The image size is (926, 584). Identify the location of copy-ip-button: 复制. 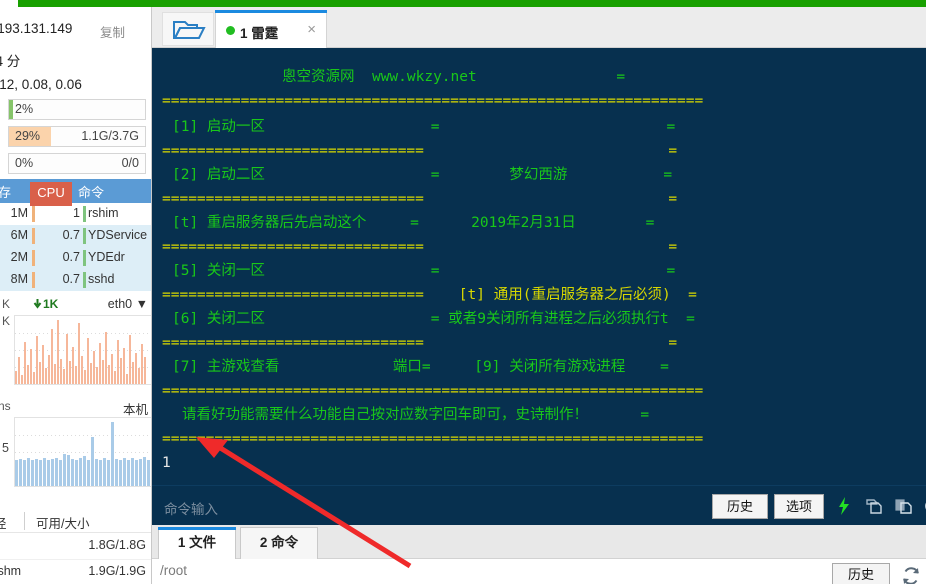
(112, 31).